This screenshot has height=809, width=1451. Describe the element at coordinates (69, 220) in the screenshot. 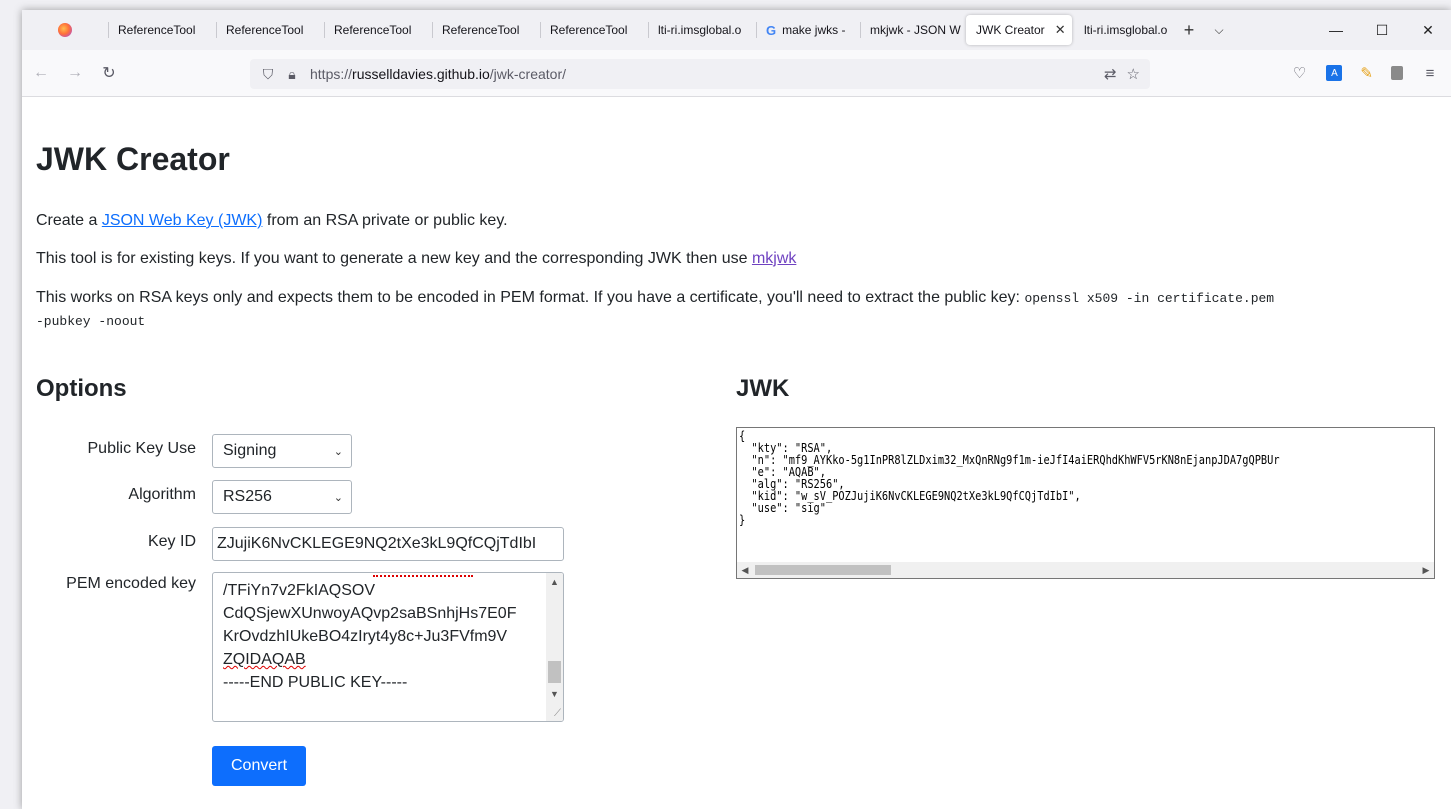

I see `intro-prefix: Create a` at that location.